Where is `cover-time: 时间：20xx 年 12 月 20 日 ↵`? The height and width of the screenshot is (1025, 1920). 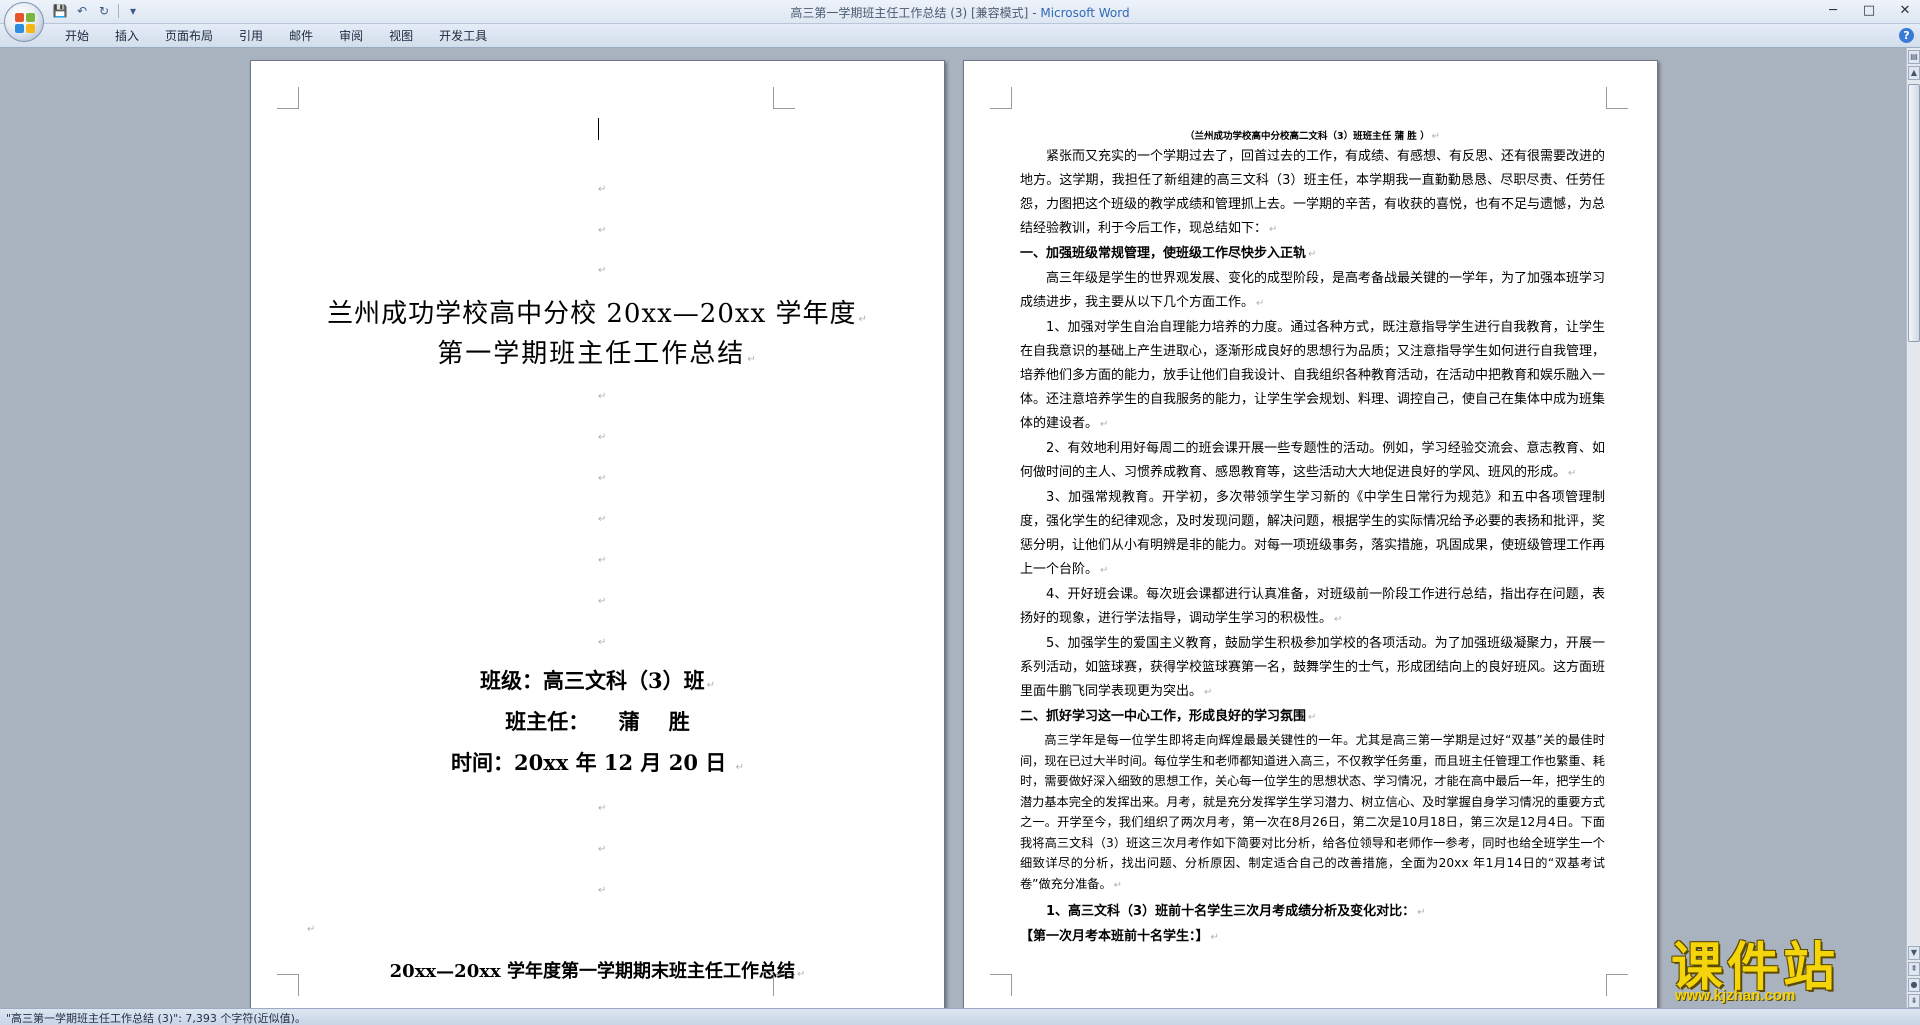 cover-time: 时间：20xx 年 12 月 20 日 ↵ is located at coordinates (597, 762).